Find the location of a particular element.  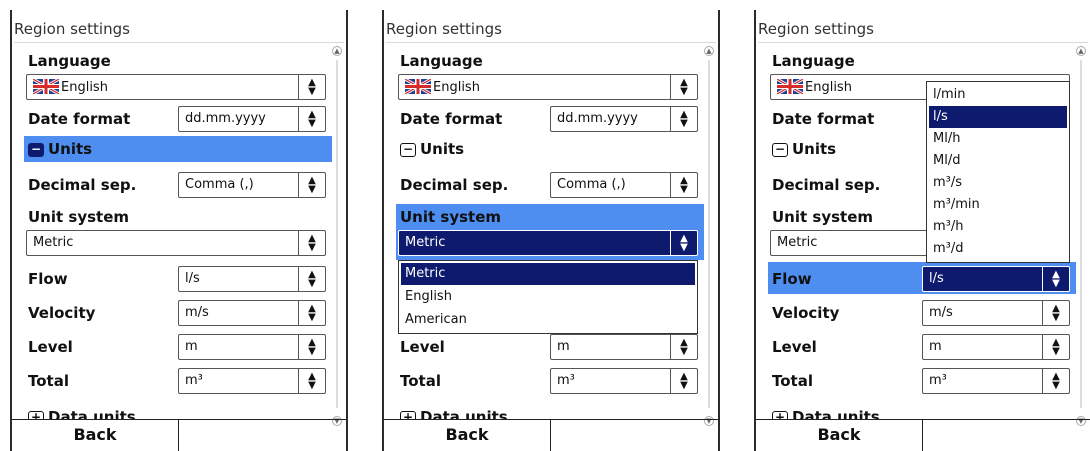

dropdown-option: English is located at coordinates (548, 297).